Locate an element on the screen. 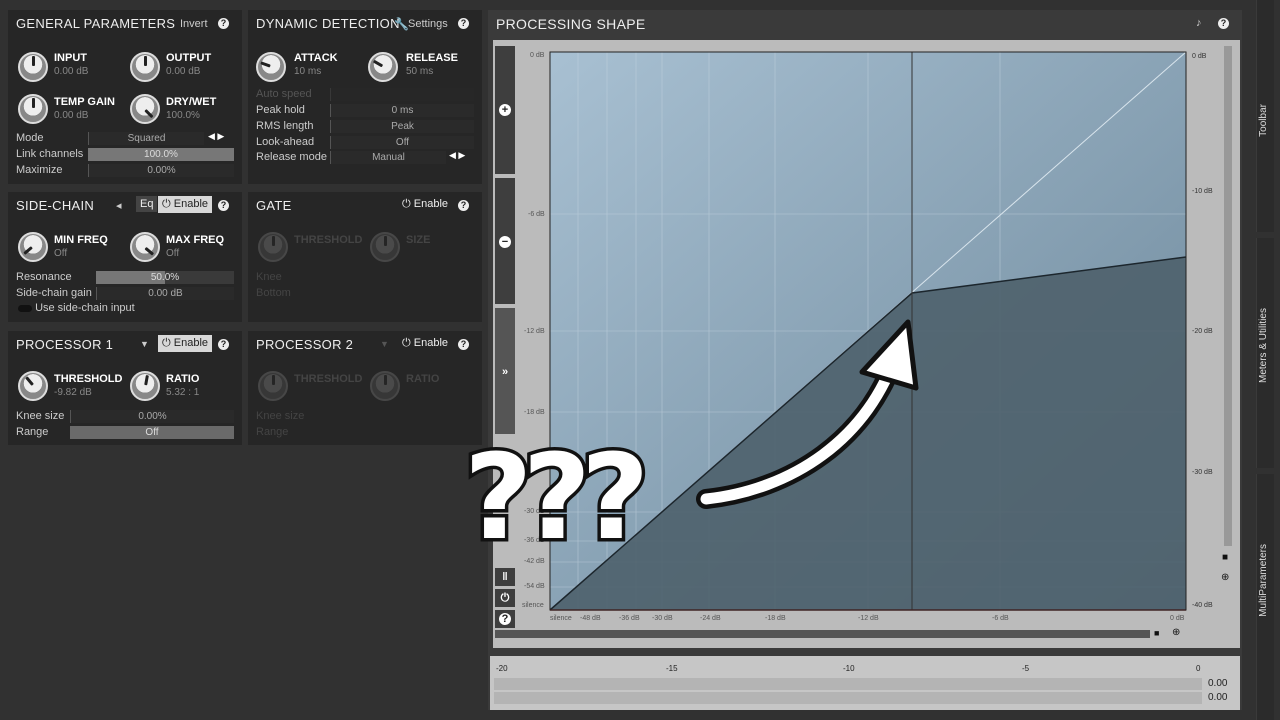 Image resolution: width=1280 pixels, height=720 pixels. p2-ratio-label: RATIO is located at coordinates (423, 379).